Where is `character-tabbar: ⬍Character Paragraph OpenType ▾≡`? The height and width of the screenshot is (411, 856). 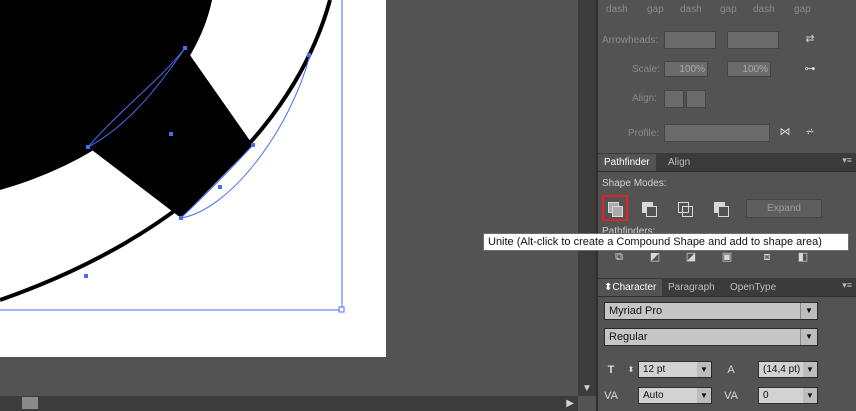
character-tabbar: ⬍Character Paragraph OpenType ▾≡ is located at coordinates (727, 287).